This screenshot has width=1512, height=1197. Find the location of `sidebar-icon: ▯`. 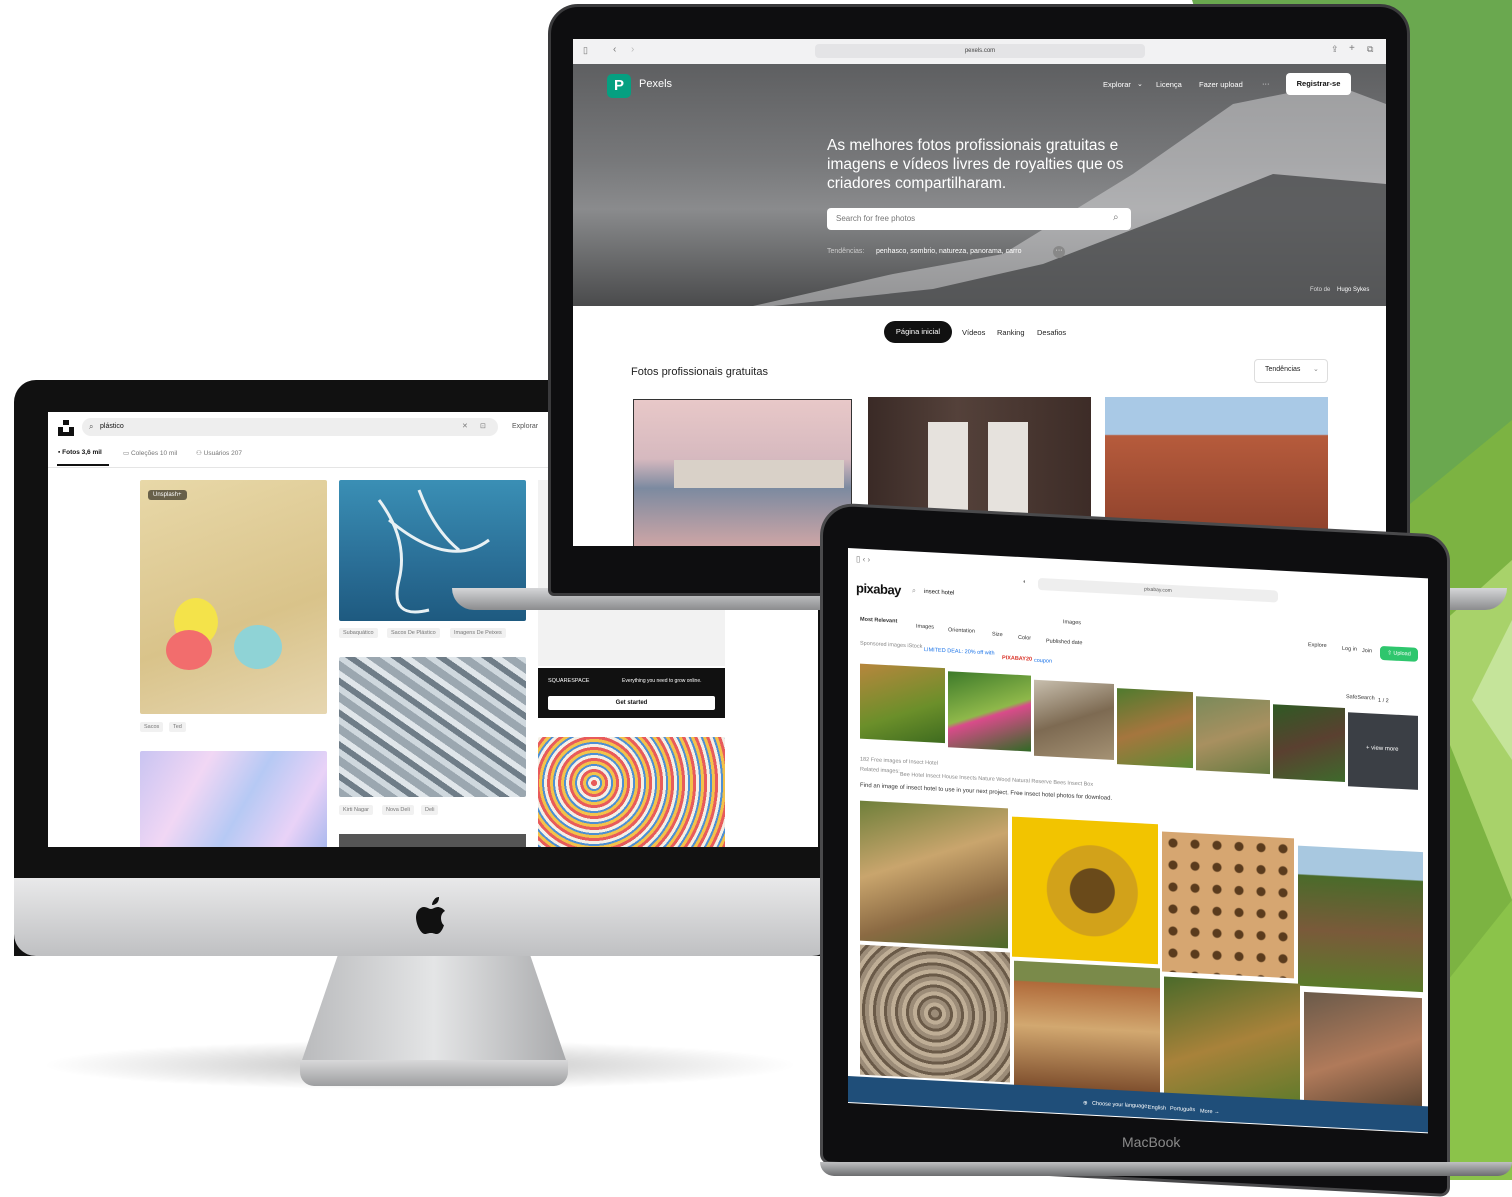

sidebar-icon: ▯ is located at coordinates (585, 50).